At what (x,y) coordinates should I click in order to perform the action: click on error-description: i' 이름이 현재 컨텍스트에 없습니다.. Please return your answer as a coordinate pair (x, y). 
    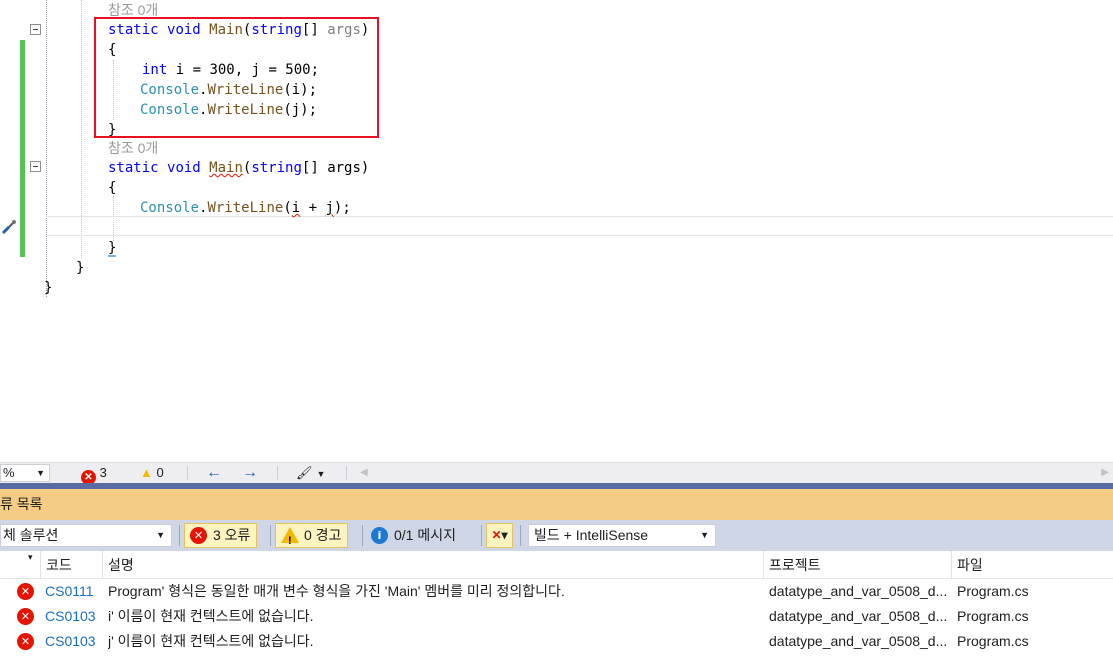
    Looking at the image, I should click on (211, 616).